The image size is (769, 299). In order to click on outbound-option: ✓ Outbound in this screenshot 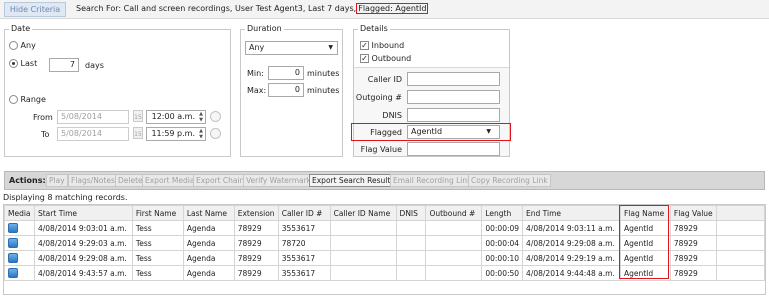, I will do `click(385, 58)`.